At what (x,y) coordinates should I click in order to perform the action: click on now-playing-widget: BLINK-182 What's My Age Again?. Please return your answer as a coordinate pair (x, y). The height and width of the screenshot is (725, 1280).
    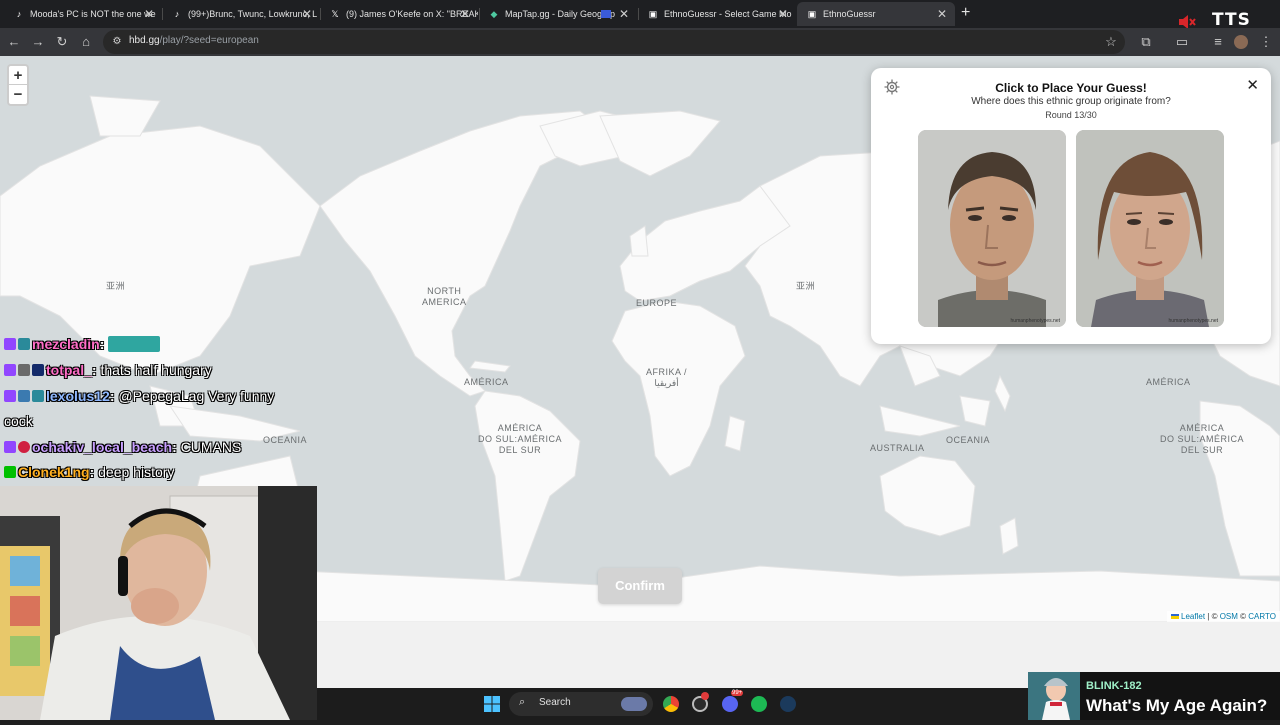
    Looking at the image, I should click on (1154, 696).